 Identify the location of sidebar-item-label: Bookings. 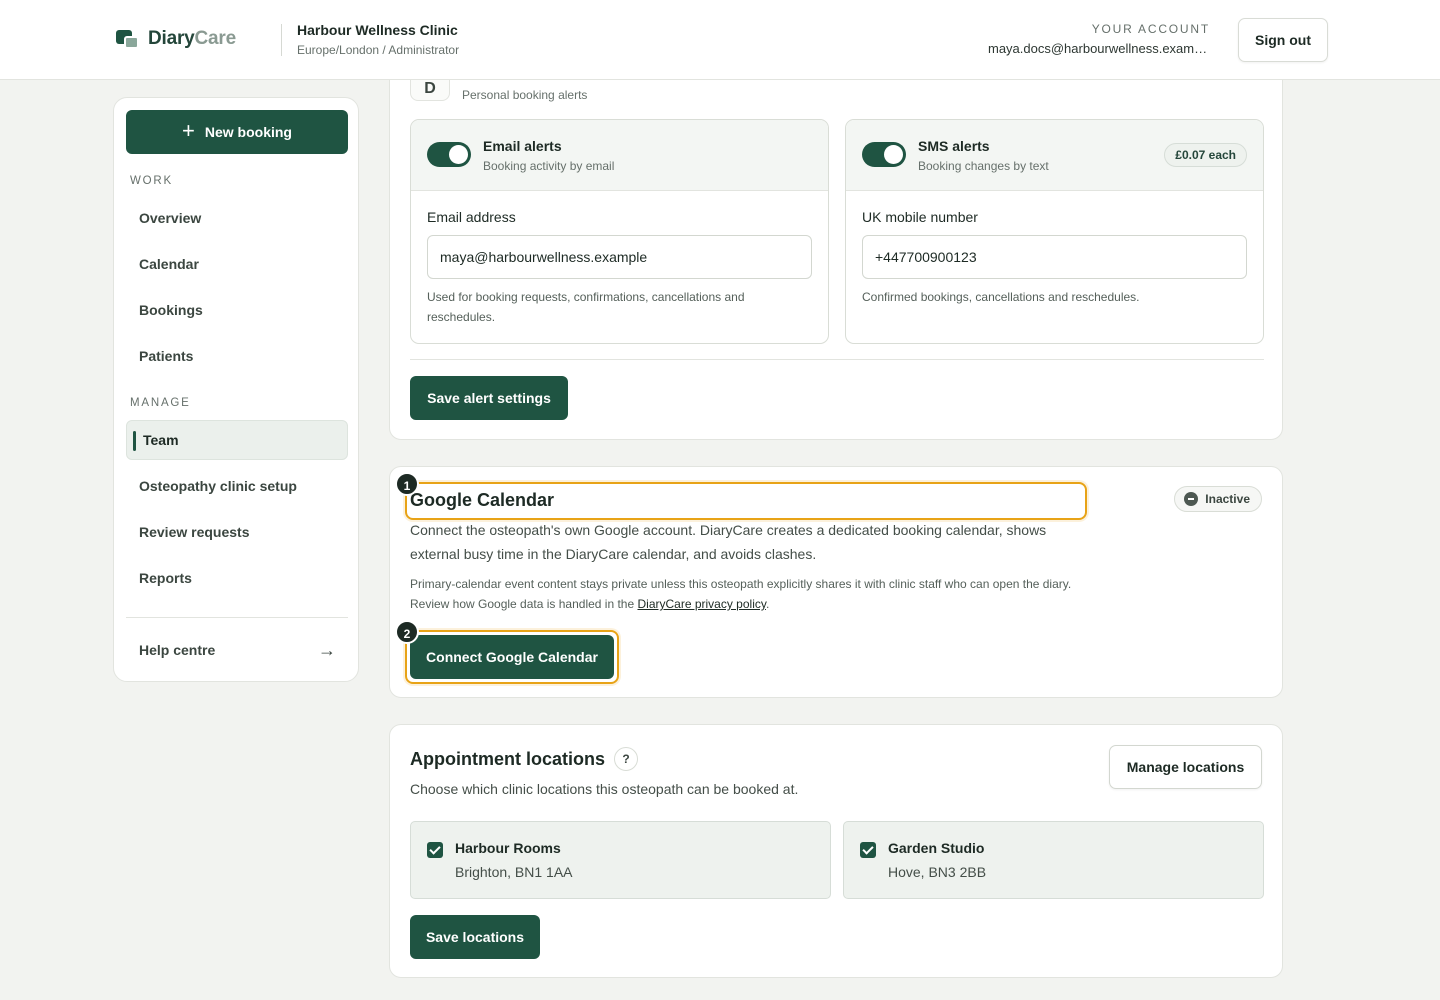
(171, 310).